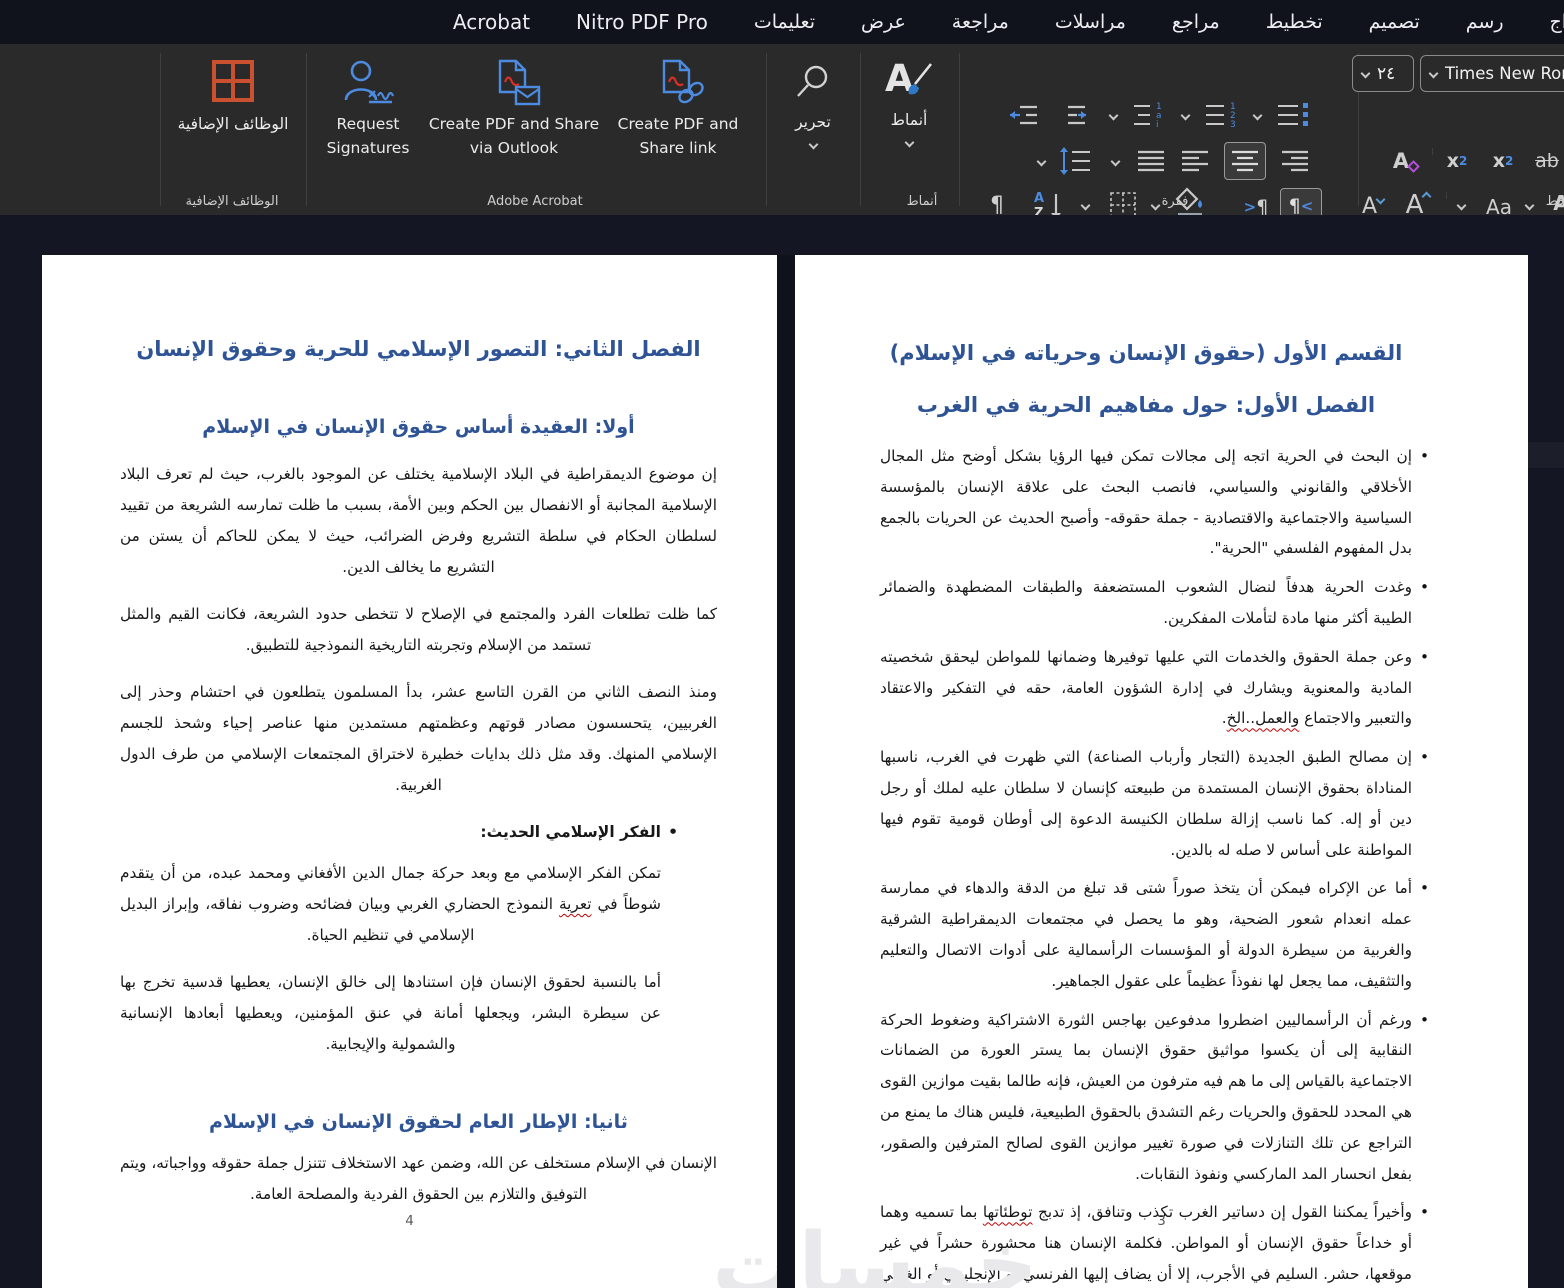 This screenshot has height=1288, width=1564. What do you see at coordinates (368, 82) in the screenshot?
I see `request-signatures-icon` at bounding box center [368, 82].